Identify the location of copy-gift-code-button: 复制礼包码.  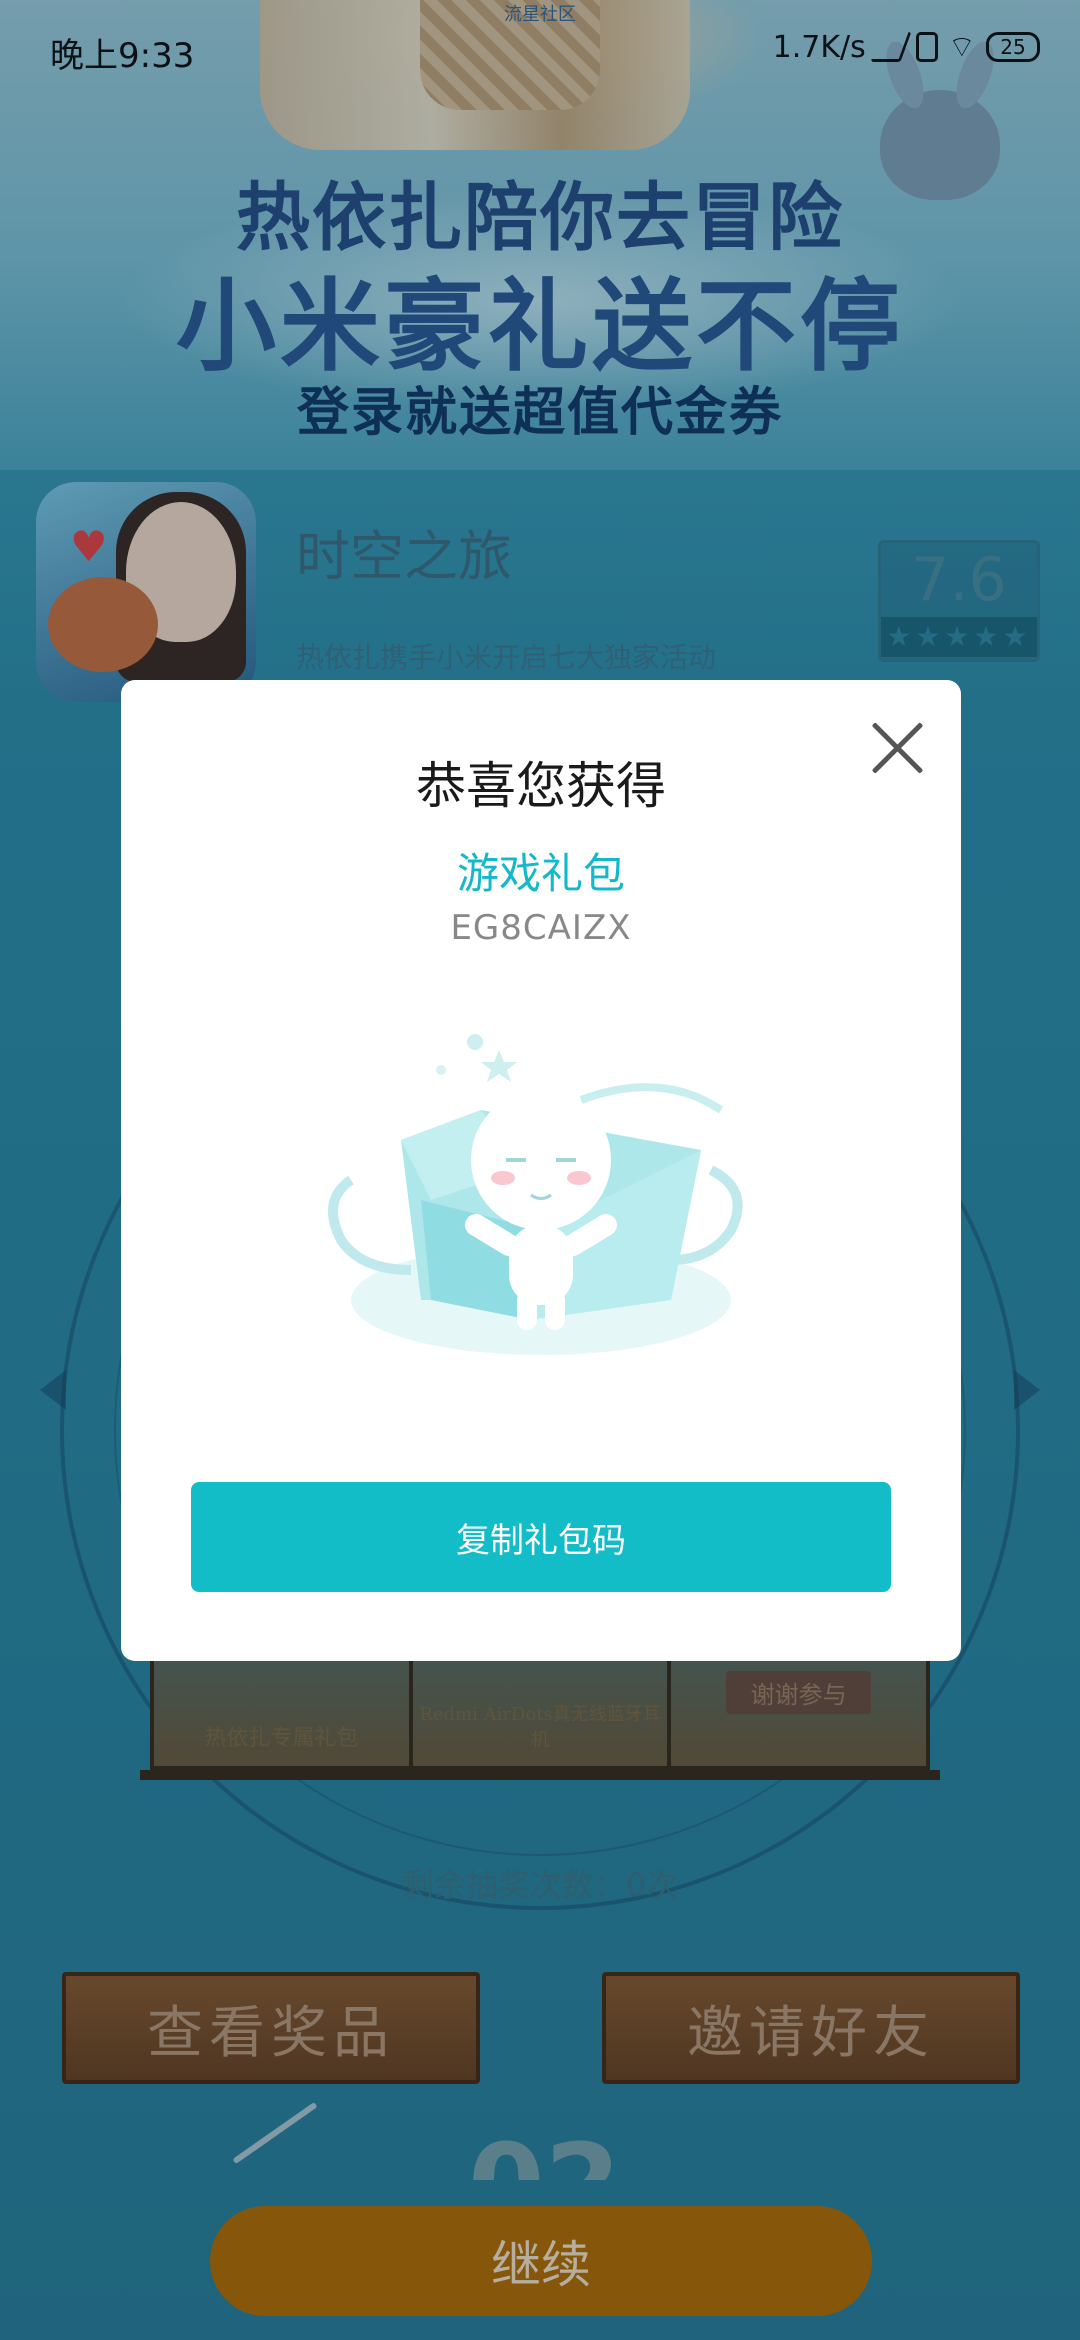
(541, 1537).